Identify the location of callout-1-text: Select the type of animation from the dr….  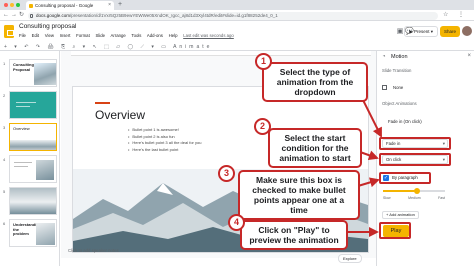
(315, 82).